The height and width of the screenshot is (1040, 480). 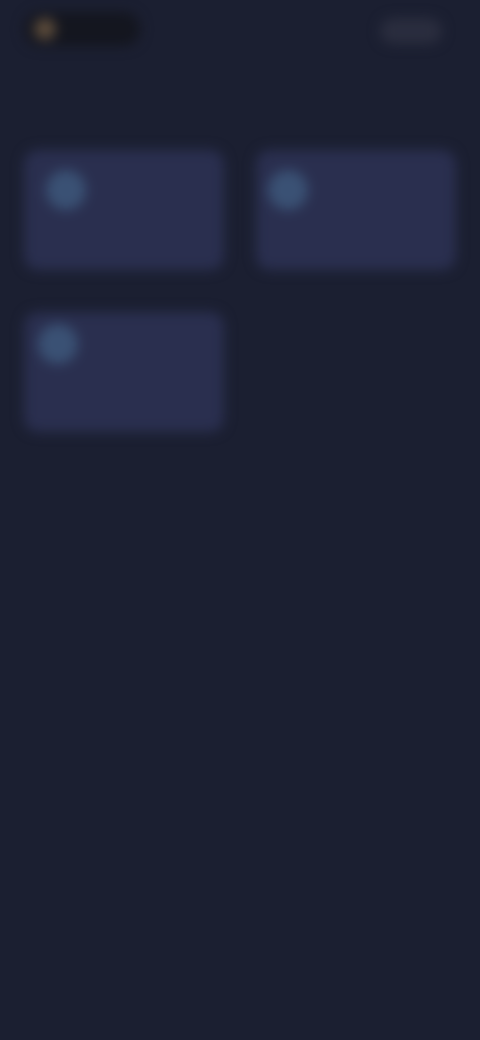 I want to click on brand, so click(x=82, y=29).